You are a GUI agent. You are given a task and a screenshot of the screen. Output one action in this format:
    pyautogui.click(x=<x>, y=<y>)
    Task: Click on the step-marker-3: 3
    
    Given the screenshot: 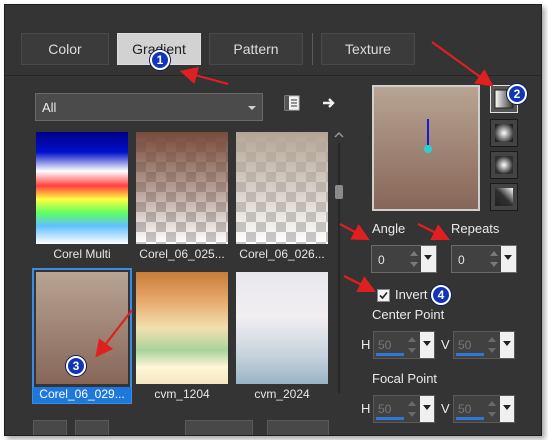 What is the action you would take?
    pyautogui.click(x=76, y=366)
    